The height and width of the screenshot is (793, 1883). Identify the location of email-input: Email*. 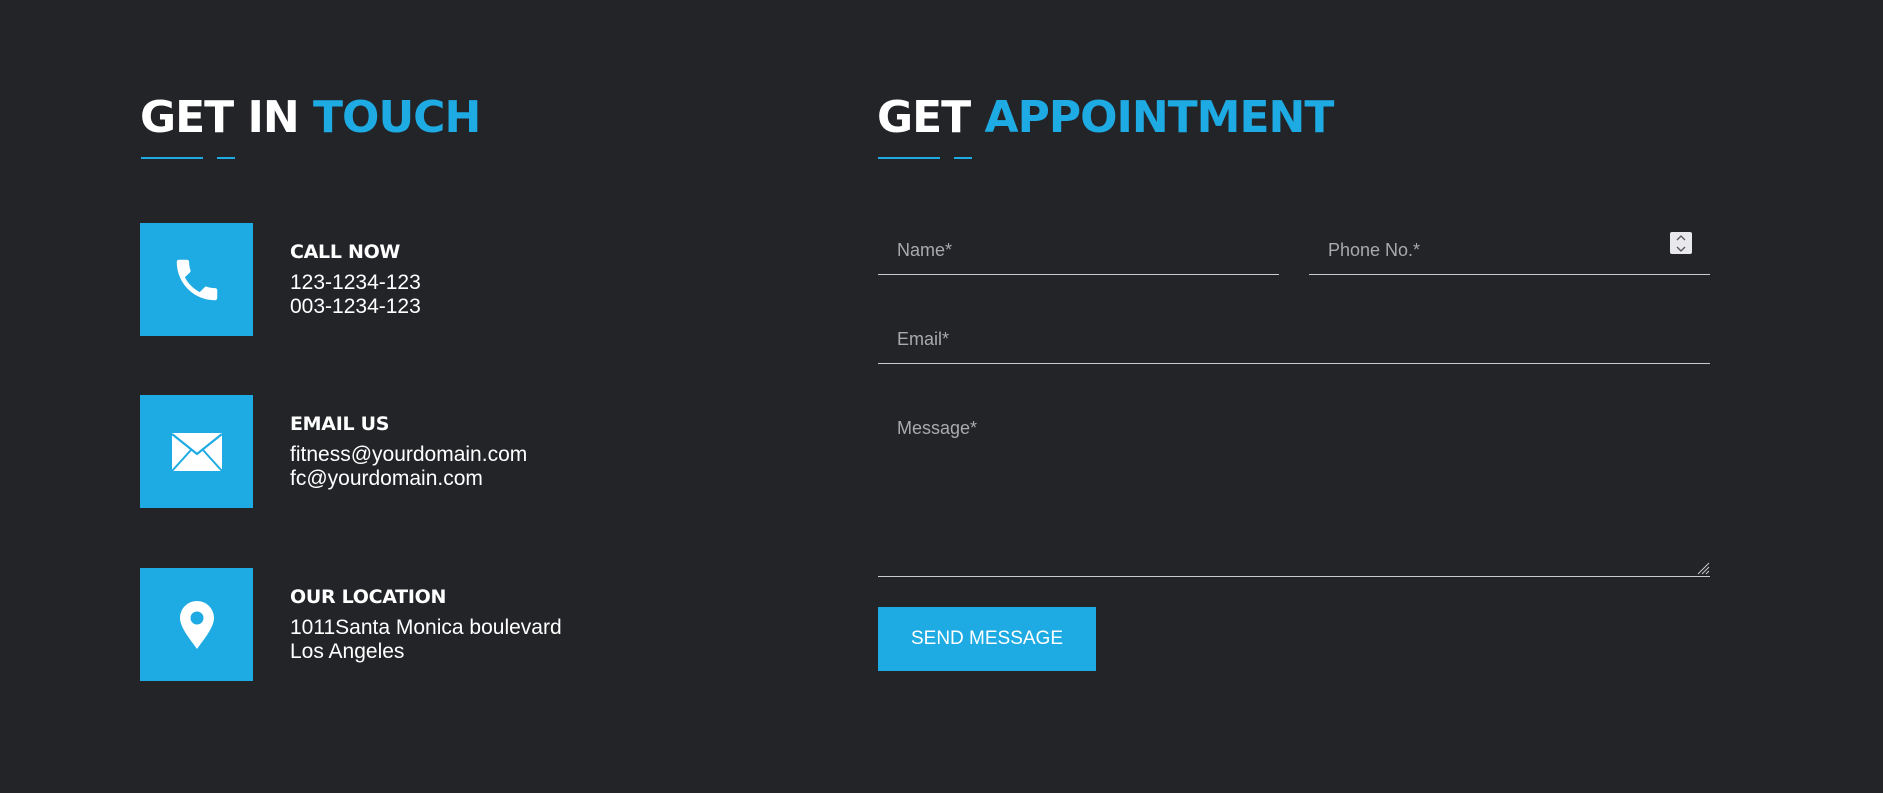
(1294, 341).